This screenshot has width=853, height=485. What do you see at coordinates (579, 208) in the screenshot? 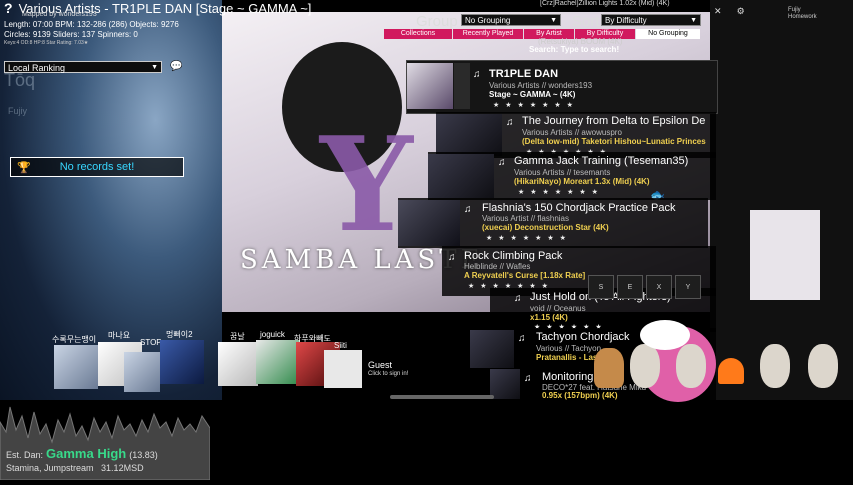
I see `song-title: Flashnia's 150 Chordjack Practice Pack` at bounding box center [579, 208].